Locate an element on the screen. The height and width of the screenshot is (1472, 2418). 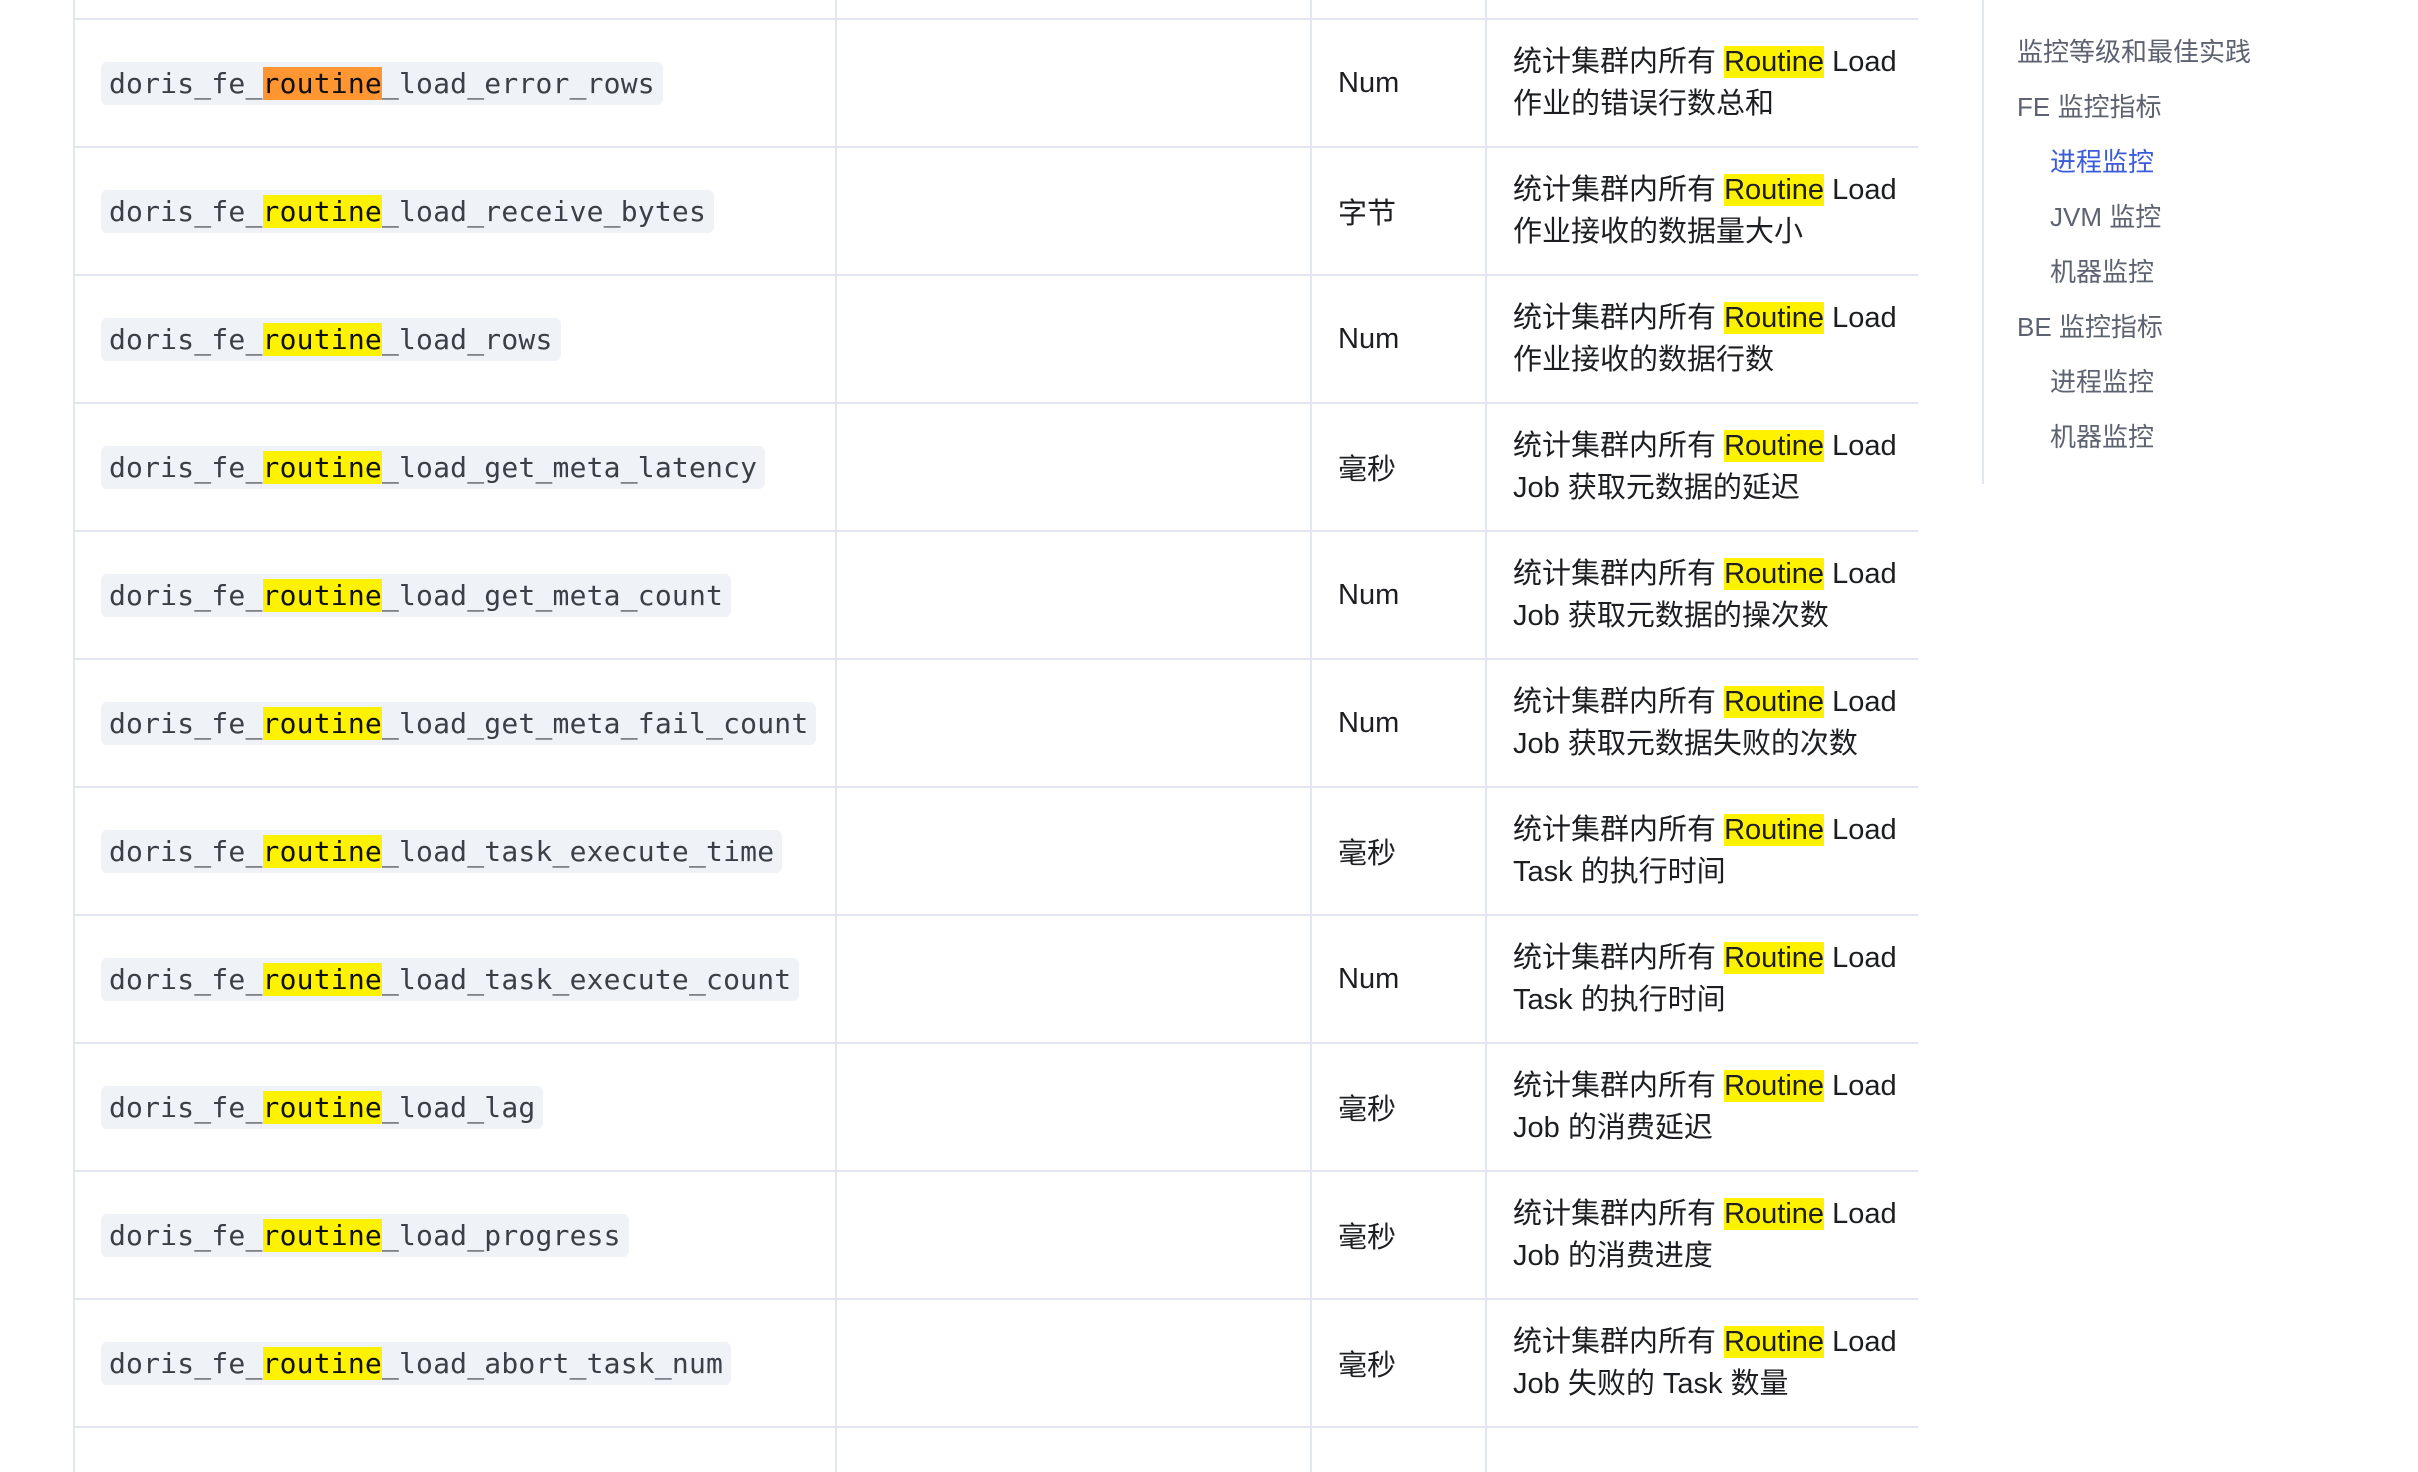
metric-name-code: doris_fe_routine_load_lag is located at coordinates (322, 1107).